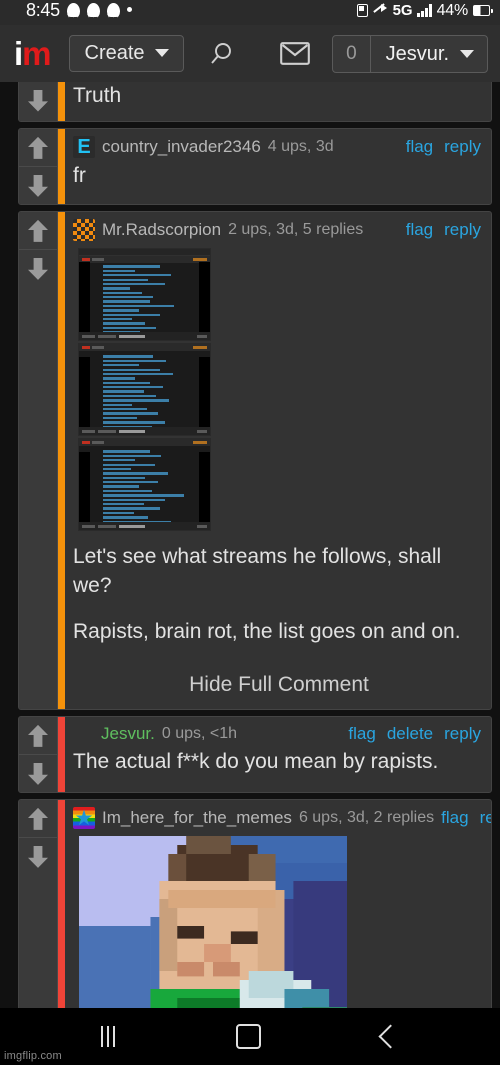 The image size is (500, 1065). What do you see at coordinates (33, 53) in the screenshot?
I see `imgflip-logo: im` at bounding box center [33, 53].